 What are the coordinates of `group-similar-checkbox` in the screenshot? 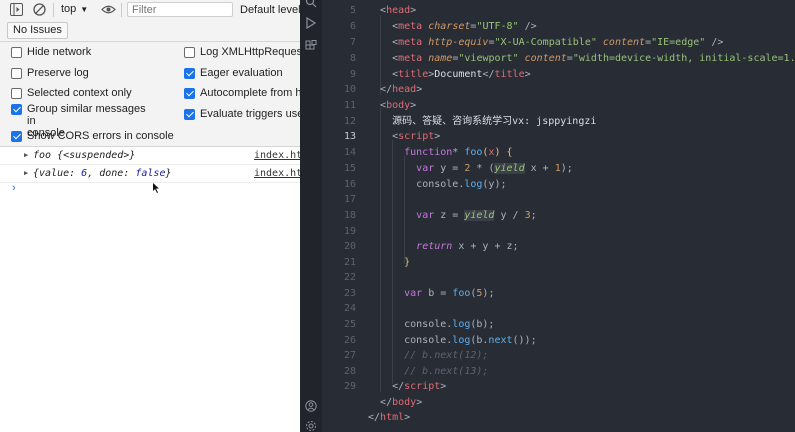 It's located at (16, 109).